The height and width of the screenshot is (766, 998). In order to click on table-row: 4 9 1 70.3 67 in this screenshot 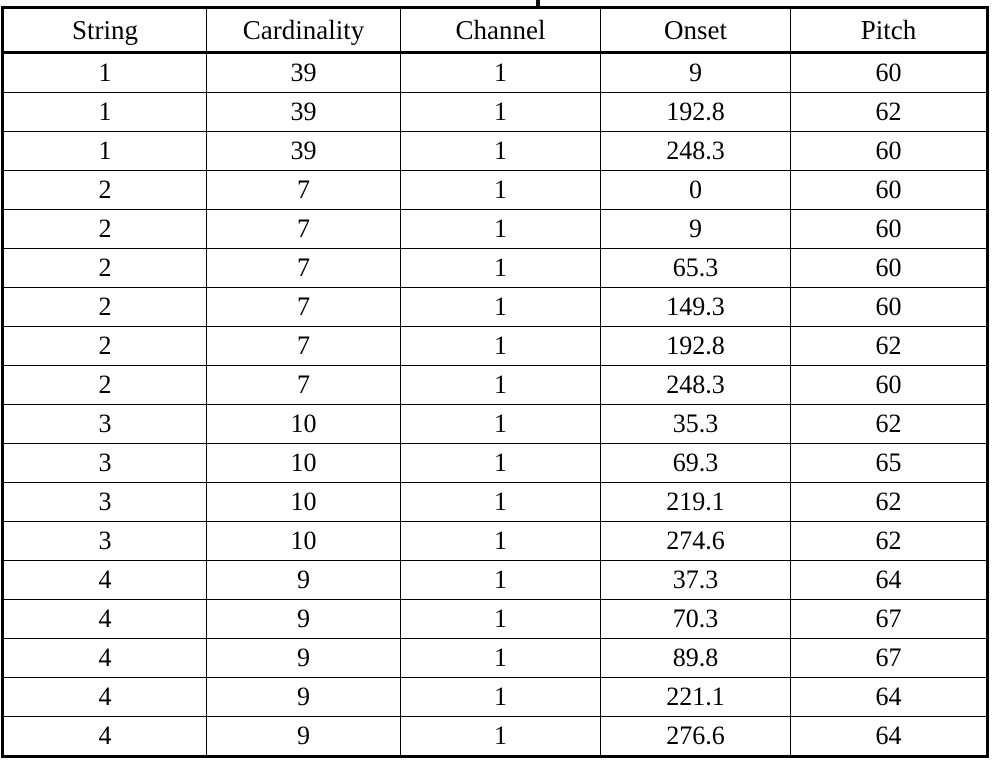, I will do `click(495, 619)`.